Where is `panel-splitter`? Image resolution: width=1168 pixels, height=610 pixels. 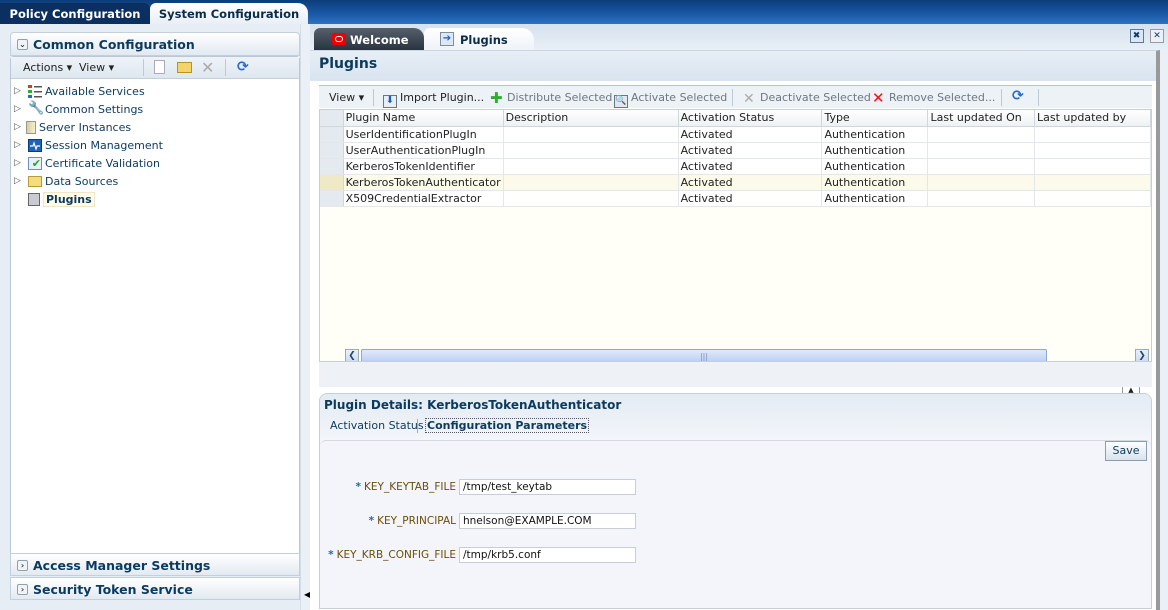 panel-splitter is located at coordinates (305, 317).